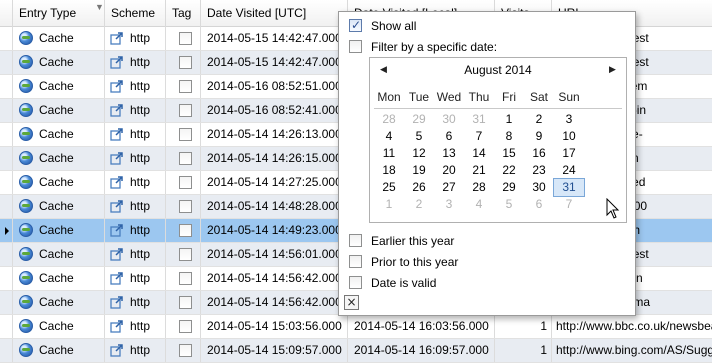  I want to click on calendar-day: 27, so click(449, 187).